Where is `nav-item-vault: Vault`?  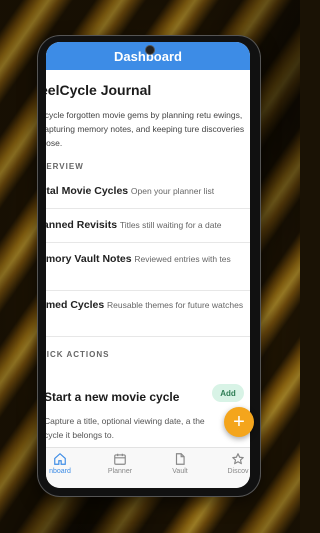
nav-item-vault: Vault is located at coordinates (180, 463).